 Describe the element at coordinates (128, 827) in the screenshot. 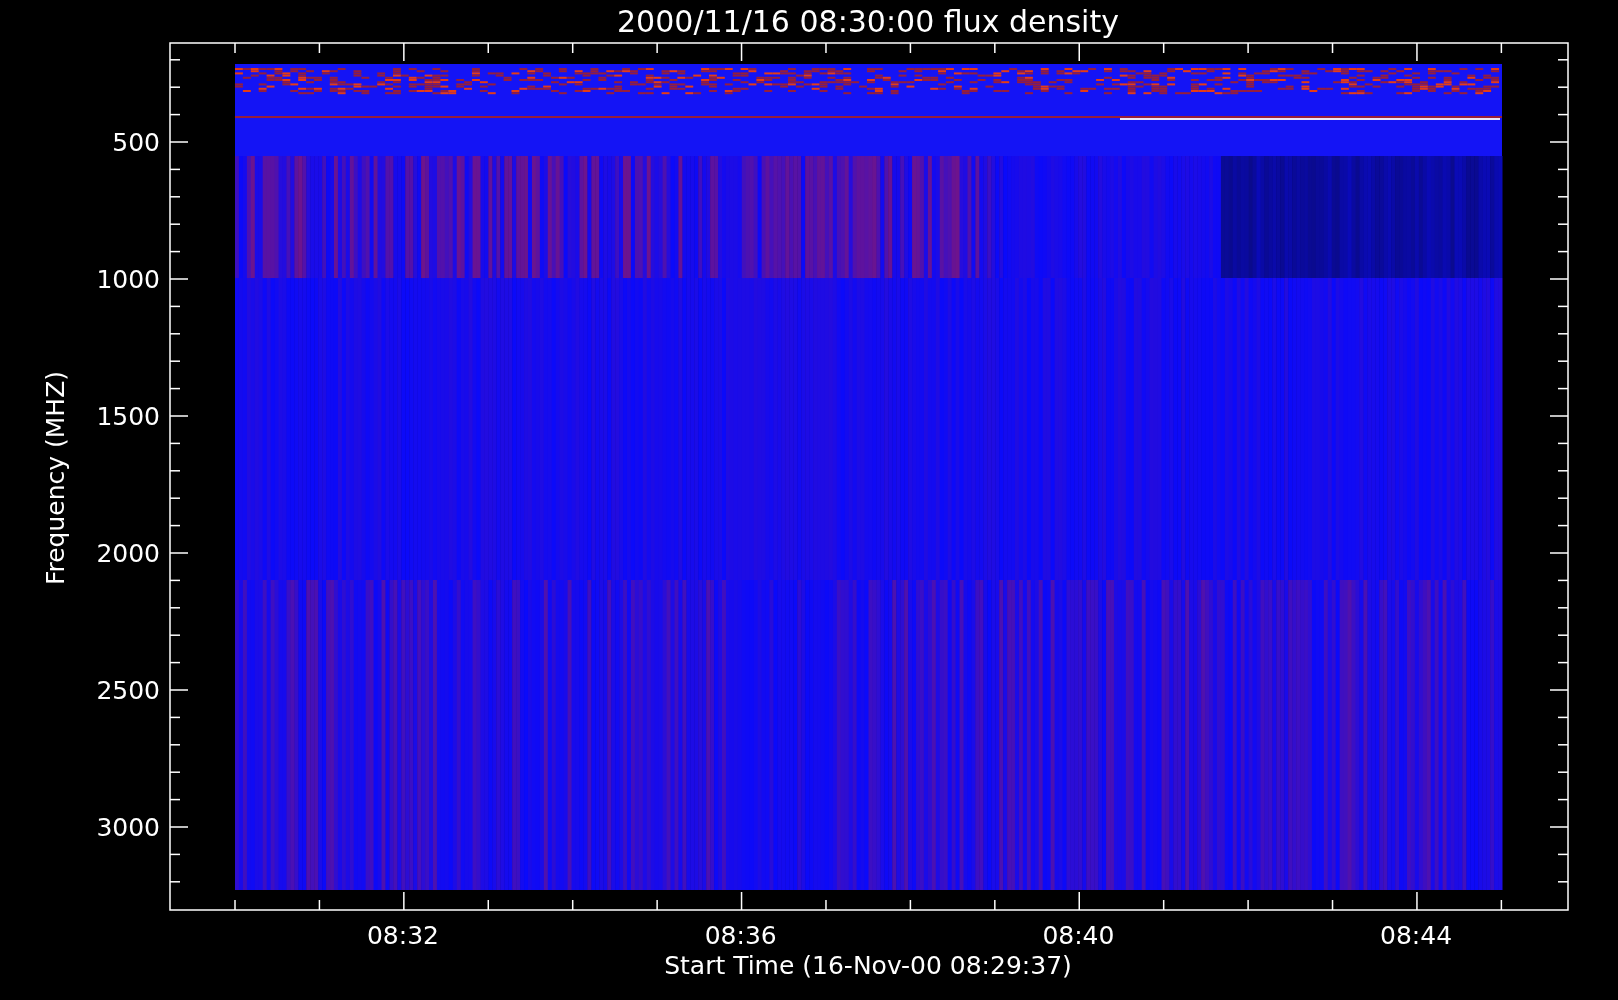

I see `y-axis-tick-label: 3000` at that location.